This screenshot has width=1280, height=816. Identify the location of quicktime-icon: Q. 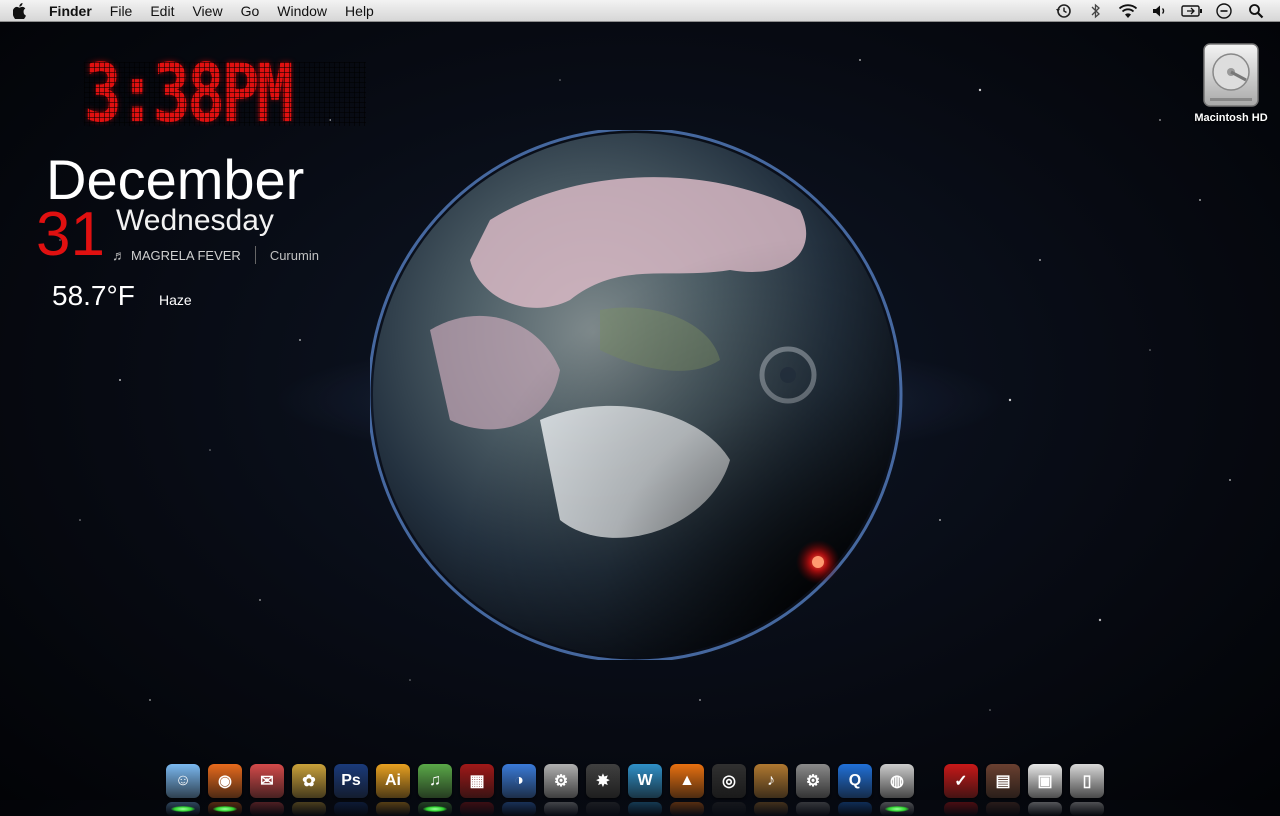
(855, 781).